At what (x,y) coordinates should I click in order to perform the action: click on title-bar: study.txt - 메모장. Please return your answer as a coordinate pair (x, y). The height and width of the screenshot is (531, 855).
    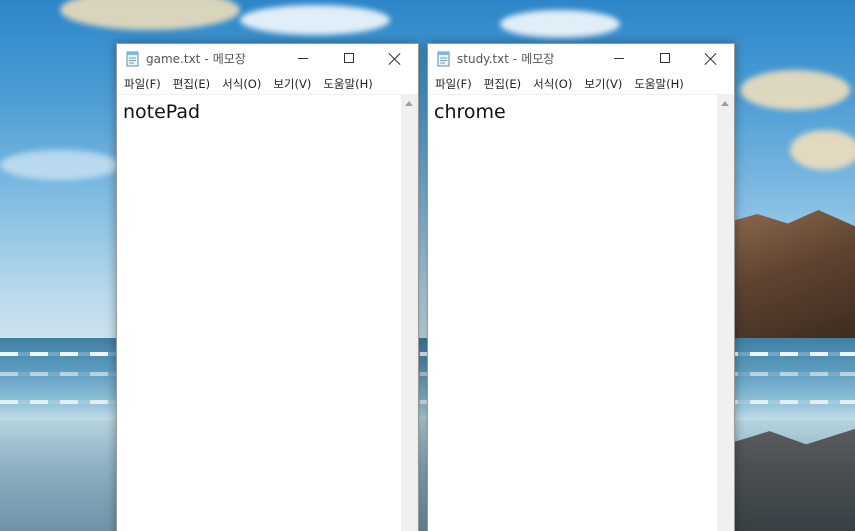
    Looking at the image, I should click on (581, 58).